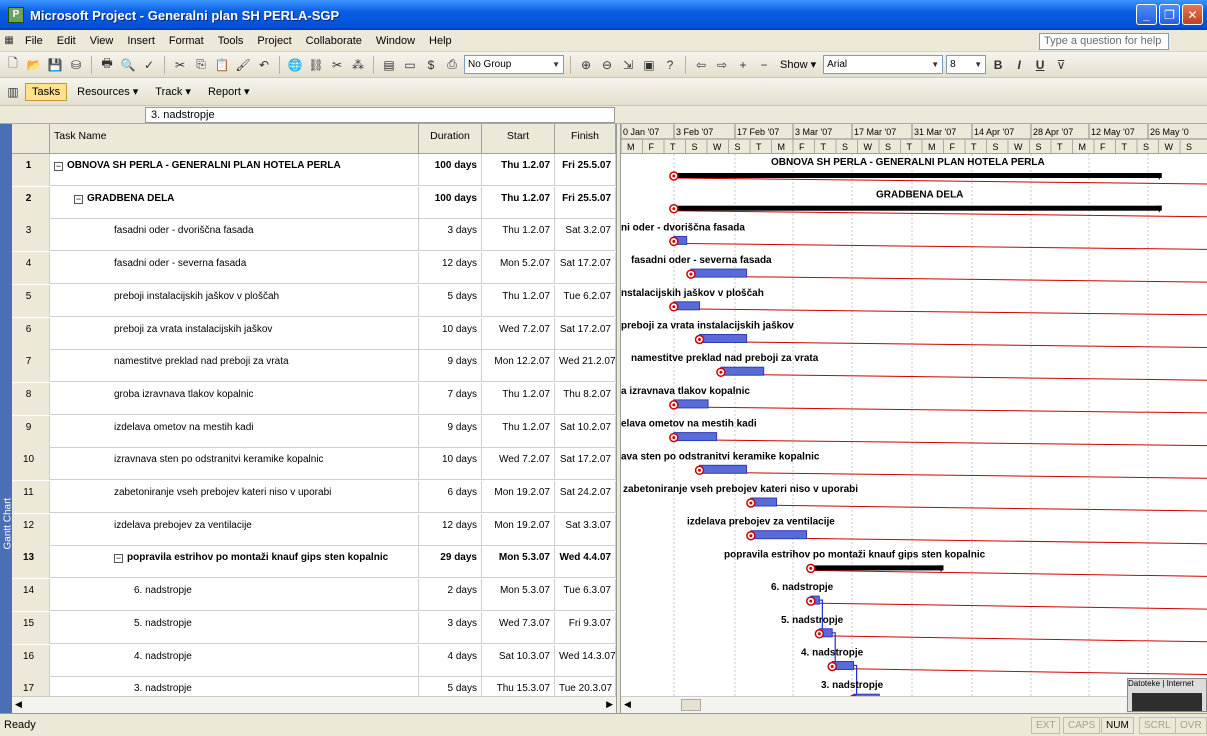 Image resolution: width=1207 pixels, height=736 pixels. What do you see at coordinates (649, 65) in the screenshot?
I see `copy-picture-icon: ▣` at bounding box center [649, 65].